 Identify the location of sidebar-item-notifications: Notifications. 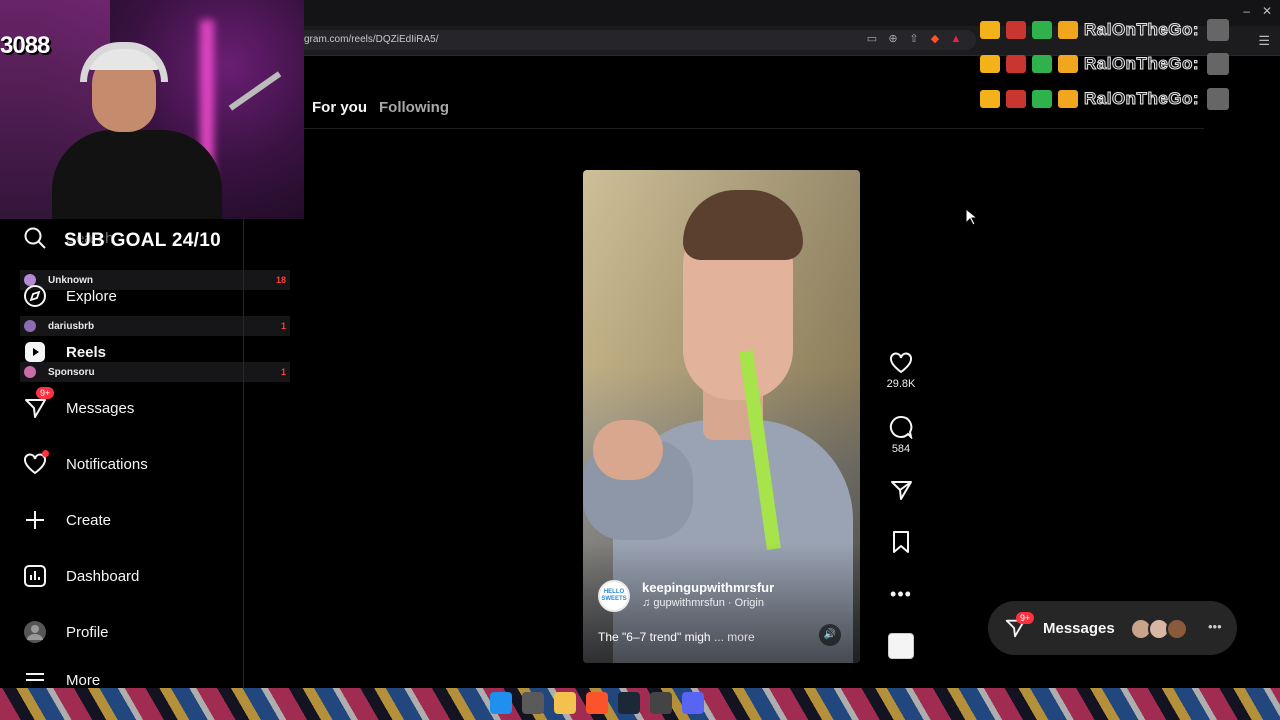
(85, 464).